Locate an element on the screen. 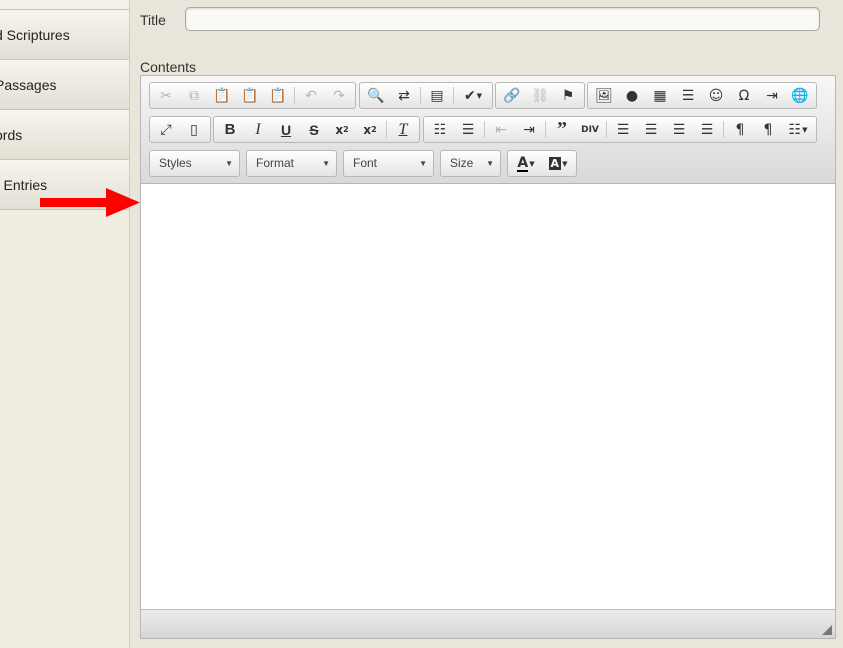  bulleted-list-icon: ☰ is located at coordinates (468, 129).